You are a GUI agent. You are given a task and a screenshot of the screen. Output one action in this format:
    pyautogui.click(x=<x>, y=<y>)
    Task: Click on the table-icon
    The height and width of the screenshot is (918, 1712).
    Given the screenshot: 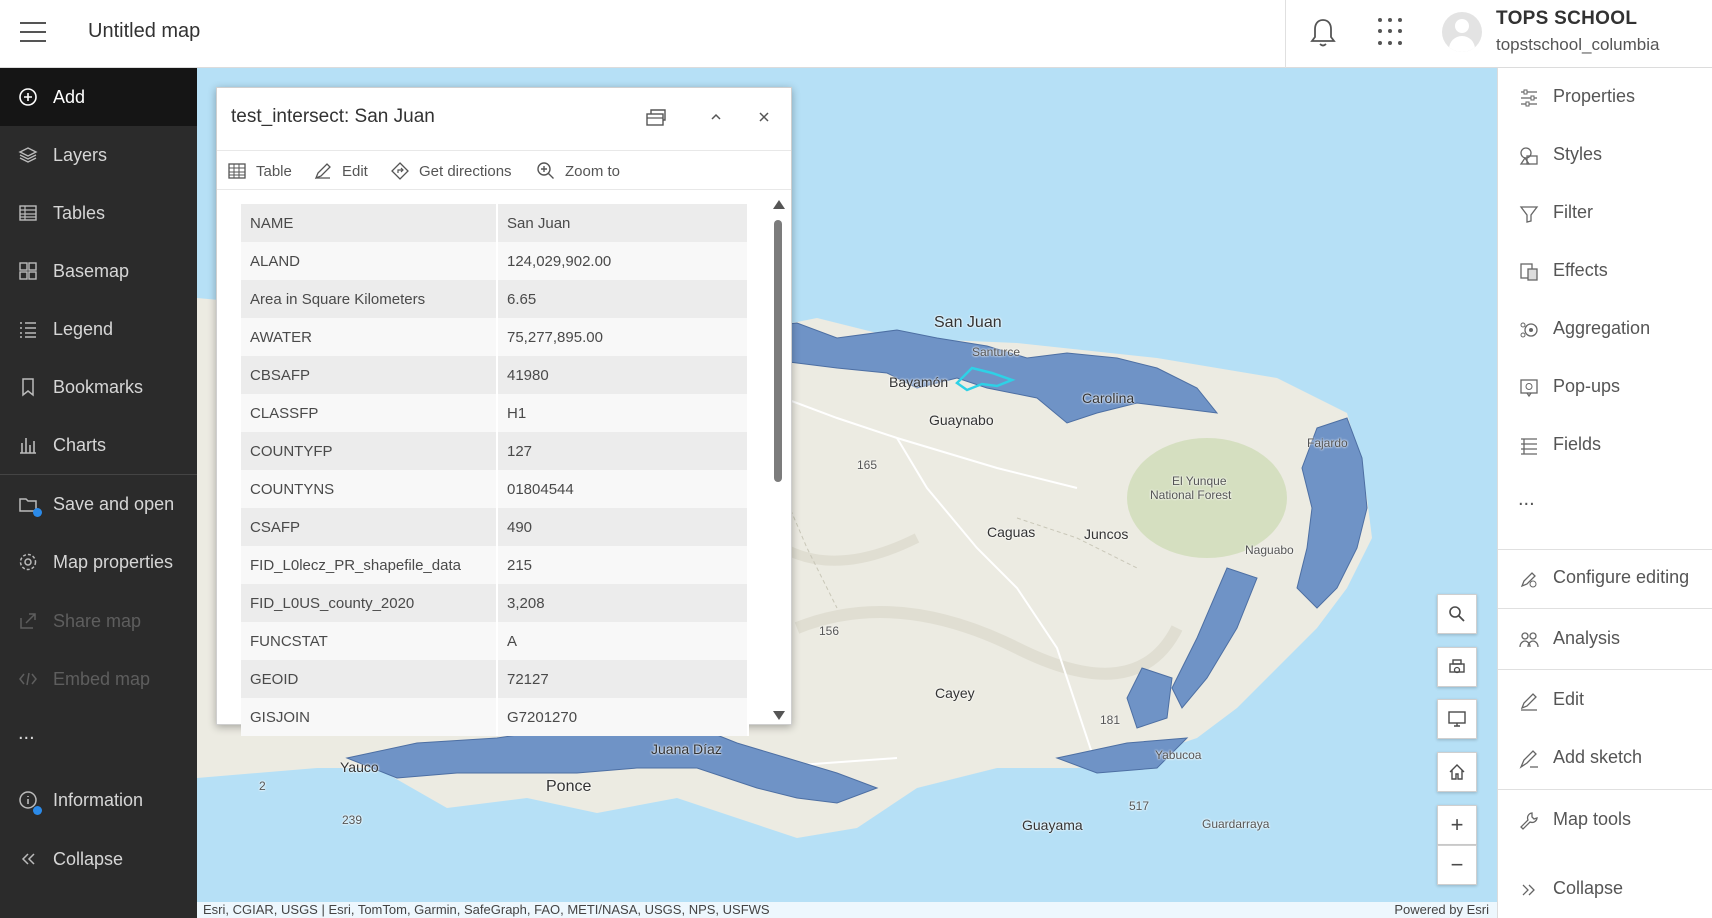 What is the action you would take?
    pyautogui.click(x=237, y=171)
    